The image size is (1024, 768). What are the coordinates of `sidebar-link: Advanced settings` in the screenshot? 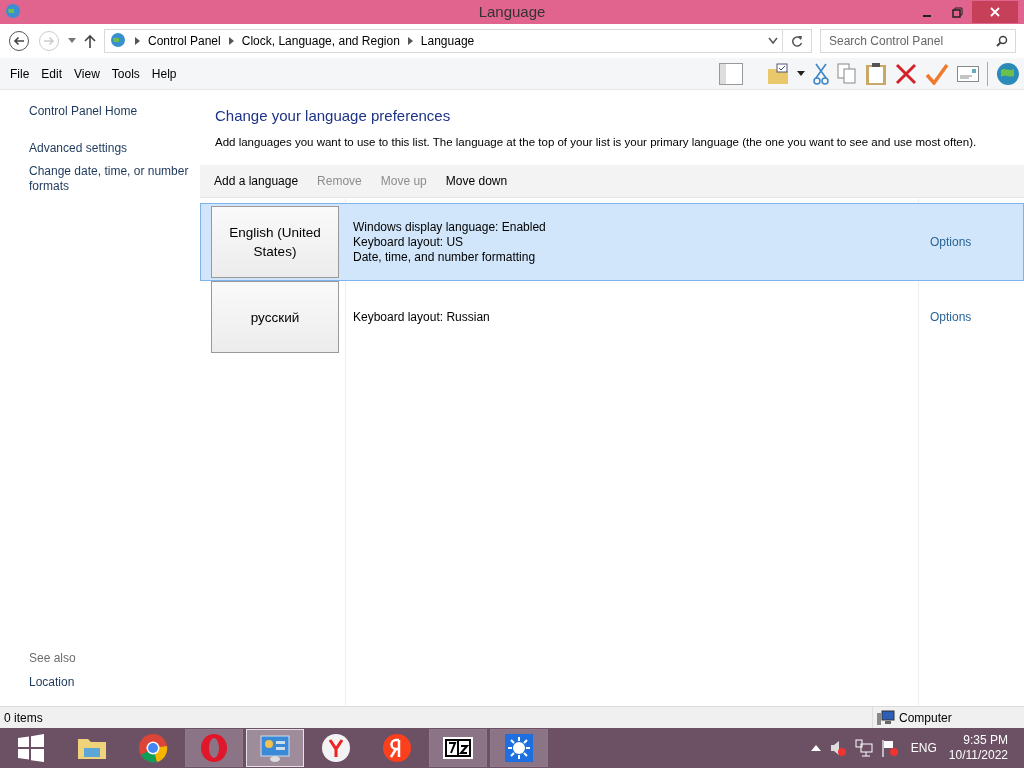 It's located at (114, 148).